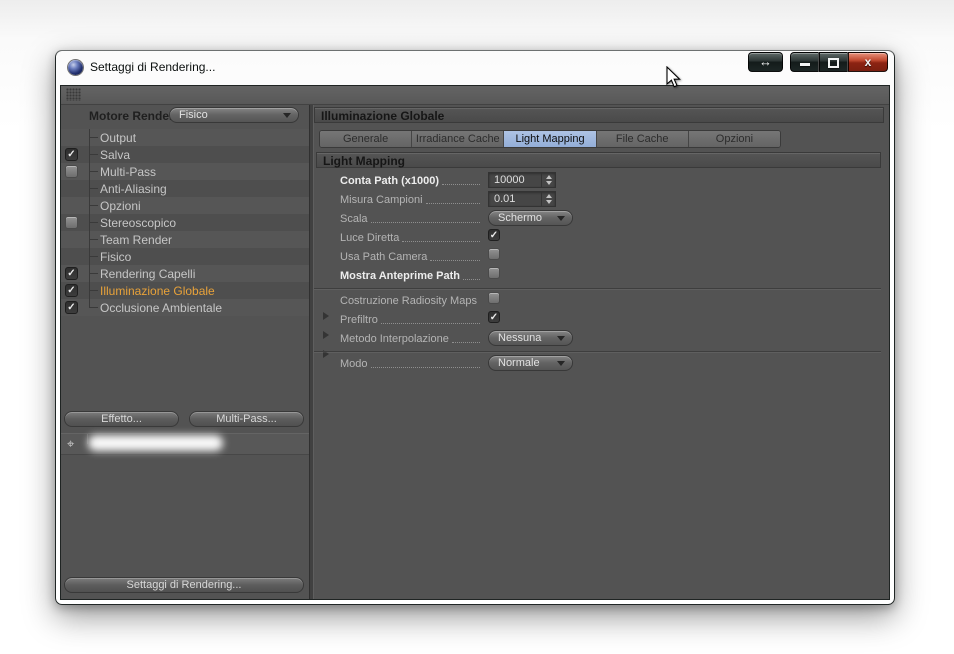 The image size is (954, 654). I want to click on label-wrap: Prefiltro, so click(402, 324).